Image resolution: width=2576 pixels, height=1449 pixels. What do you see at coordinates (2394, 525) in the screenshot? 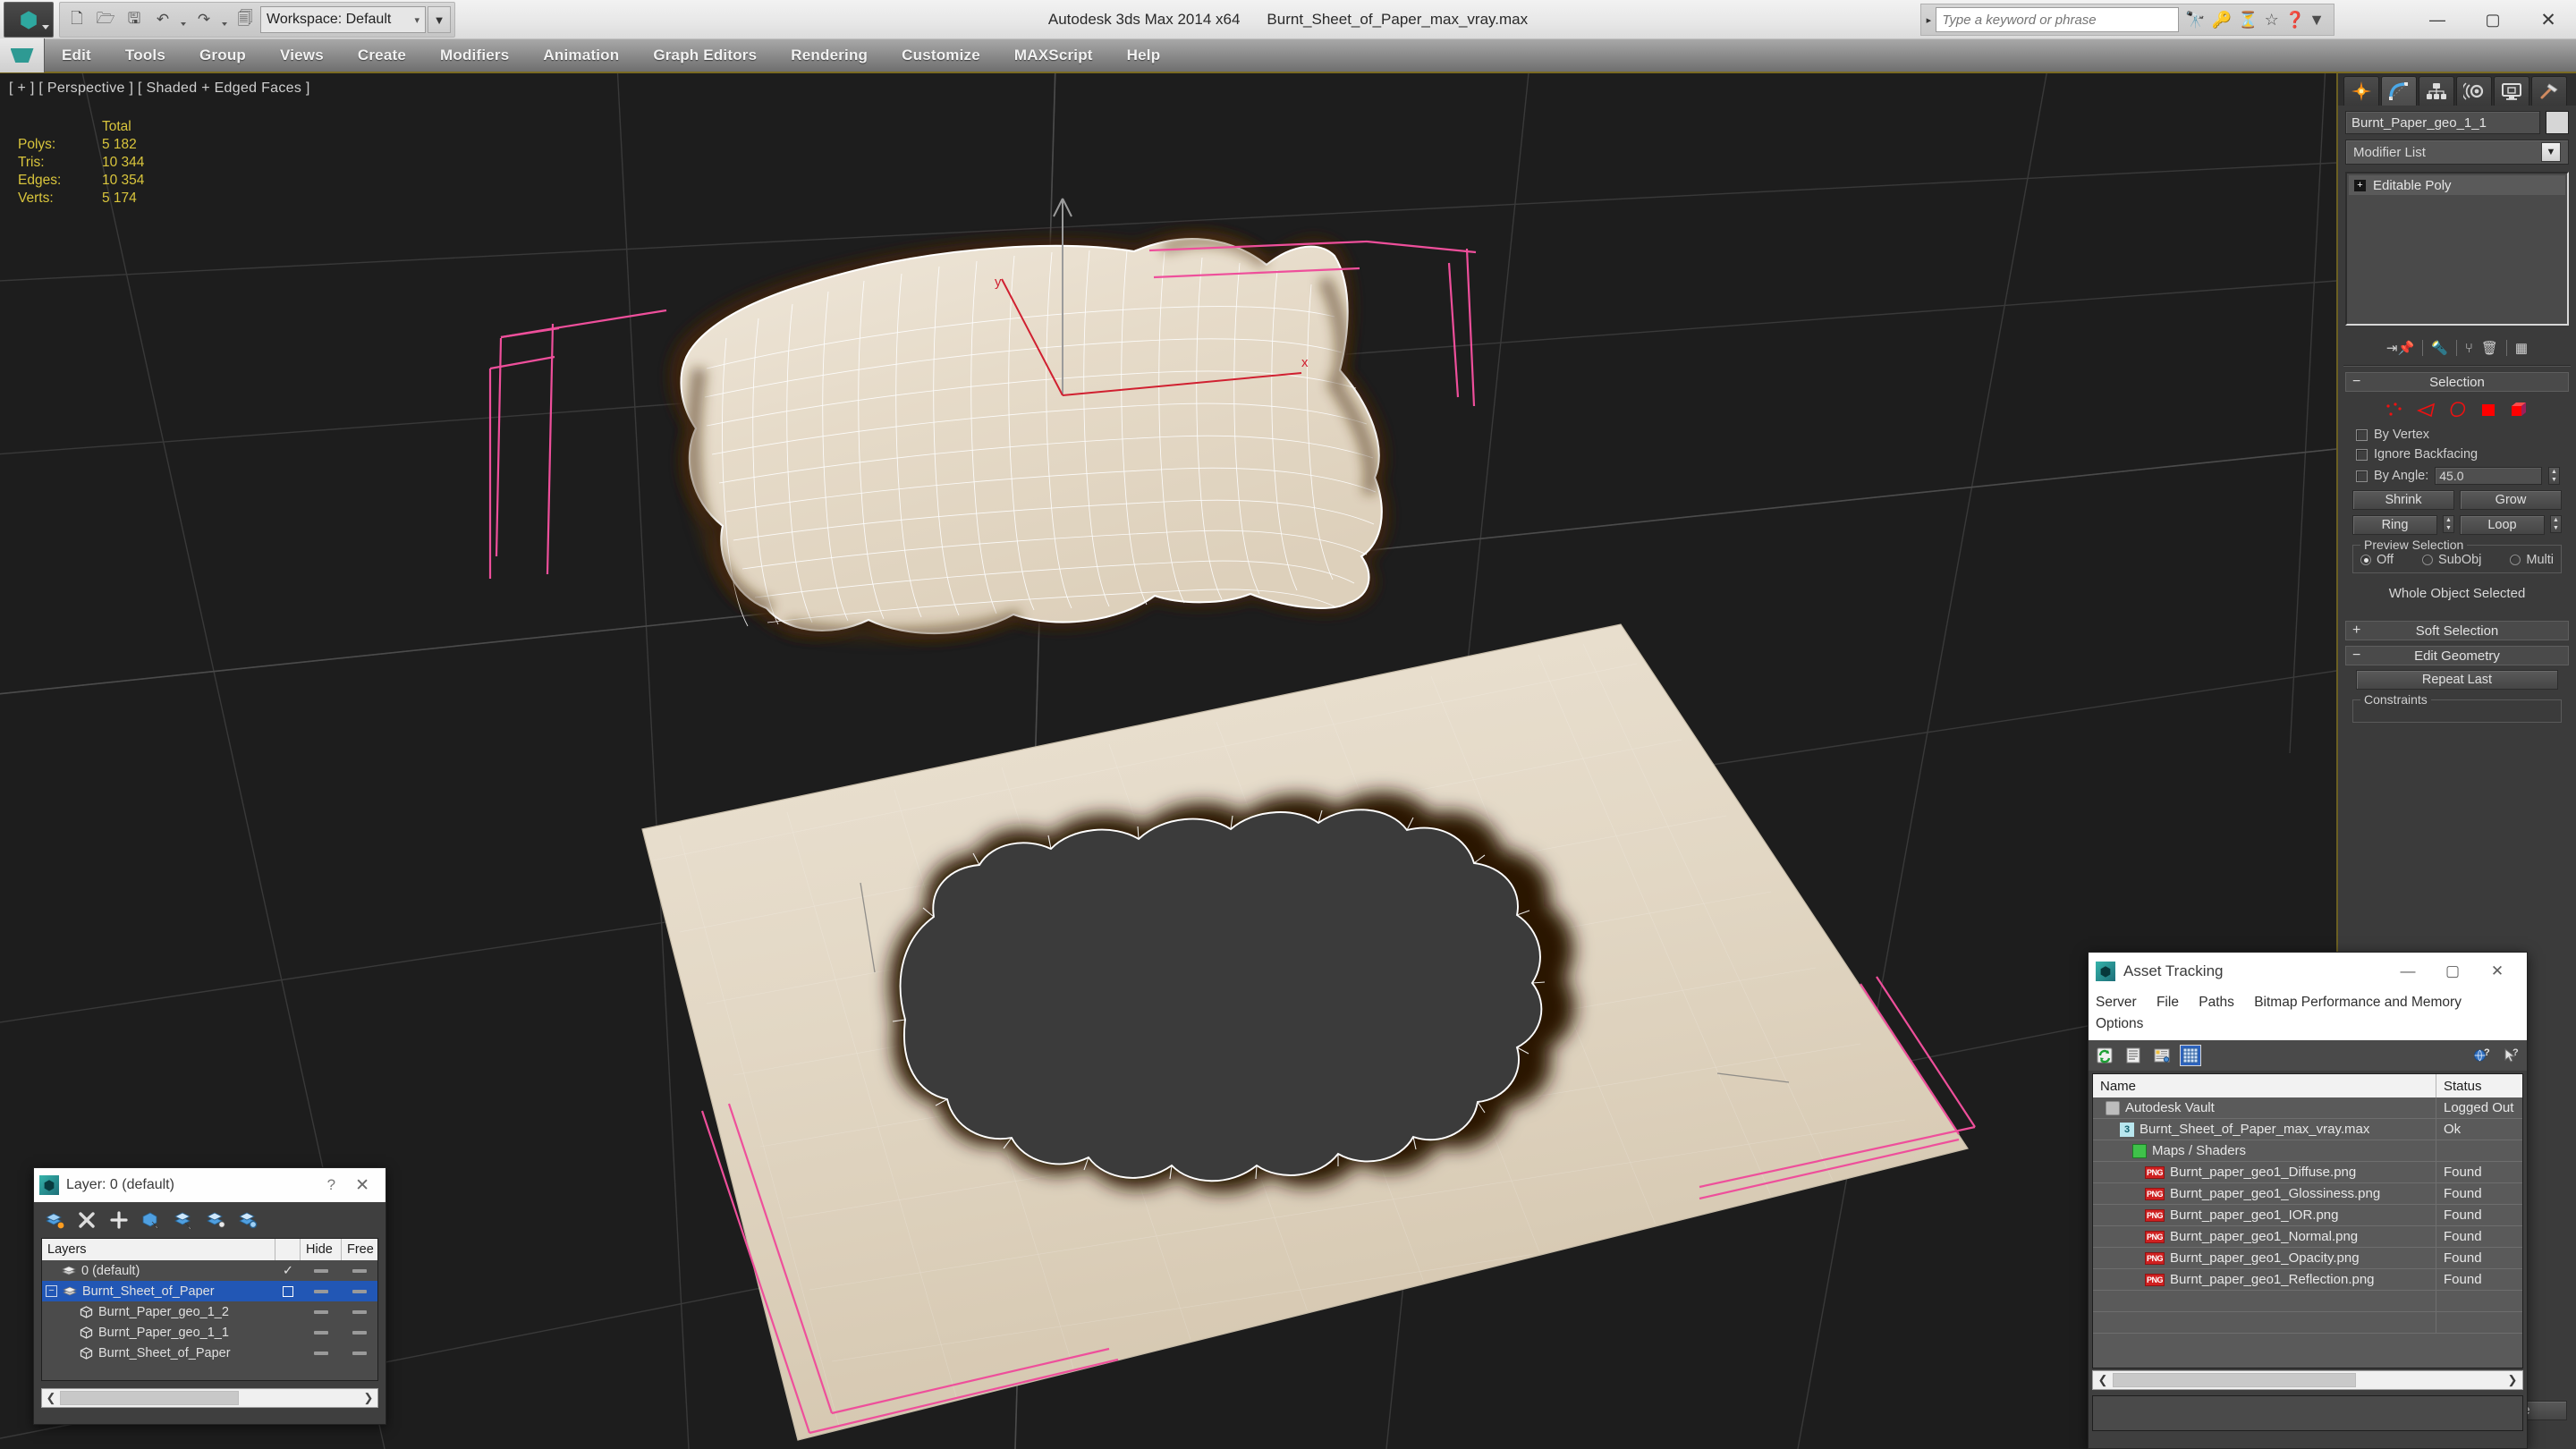
I see `ring-button: Ring` at bounding box center [2394, 525].